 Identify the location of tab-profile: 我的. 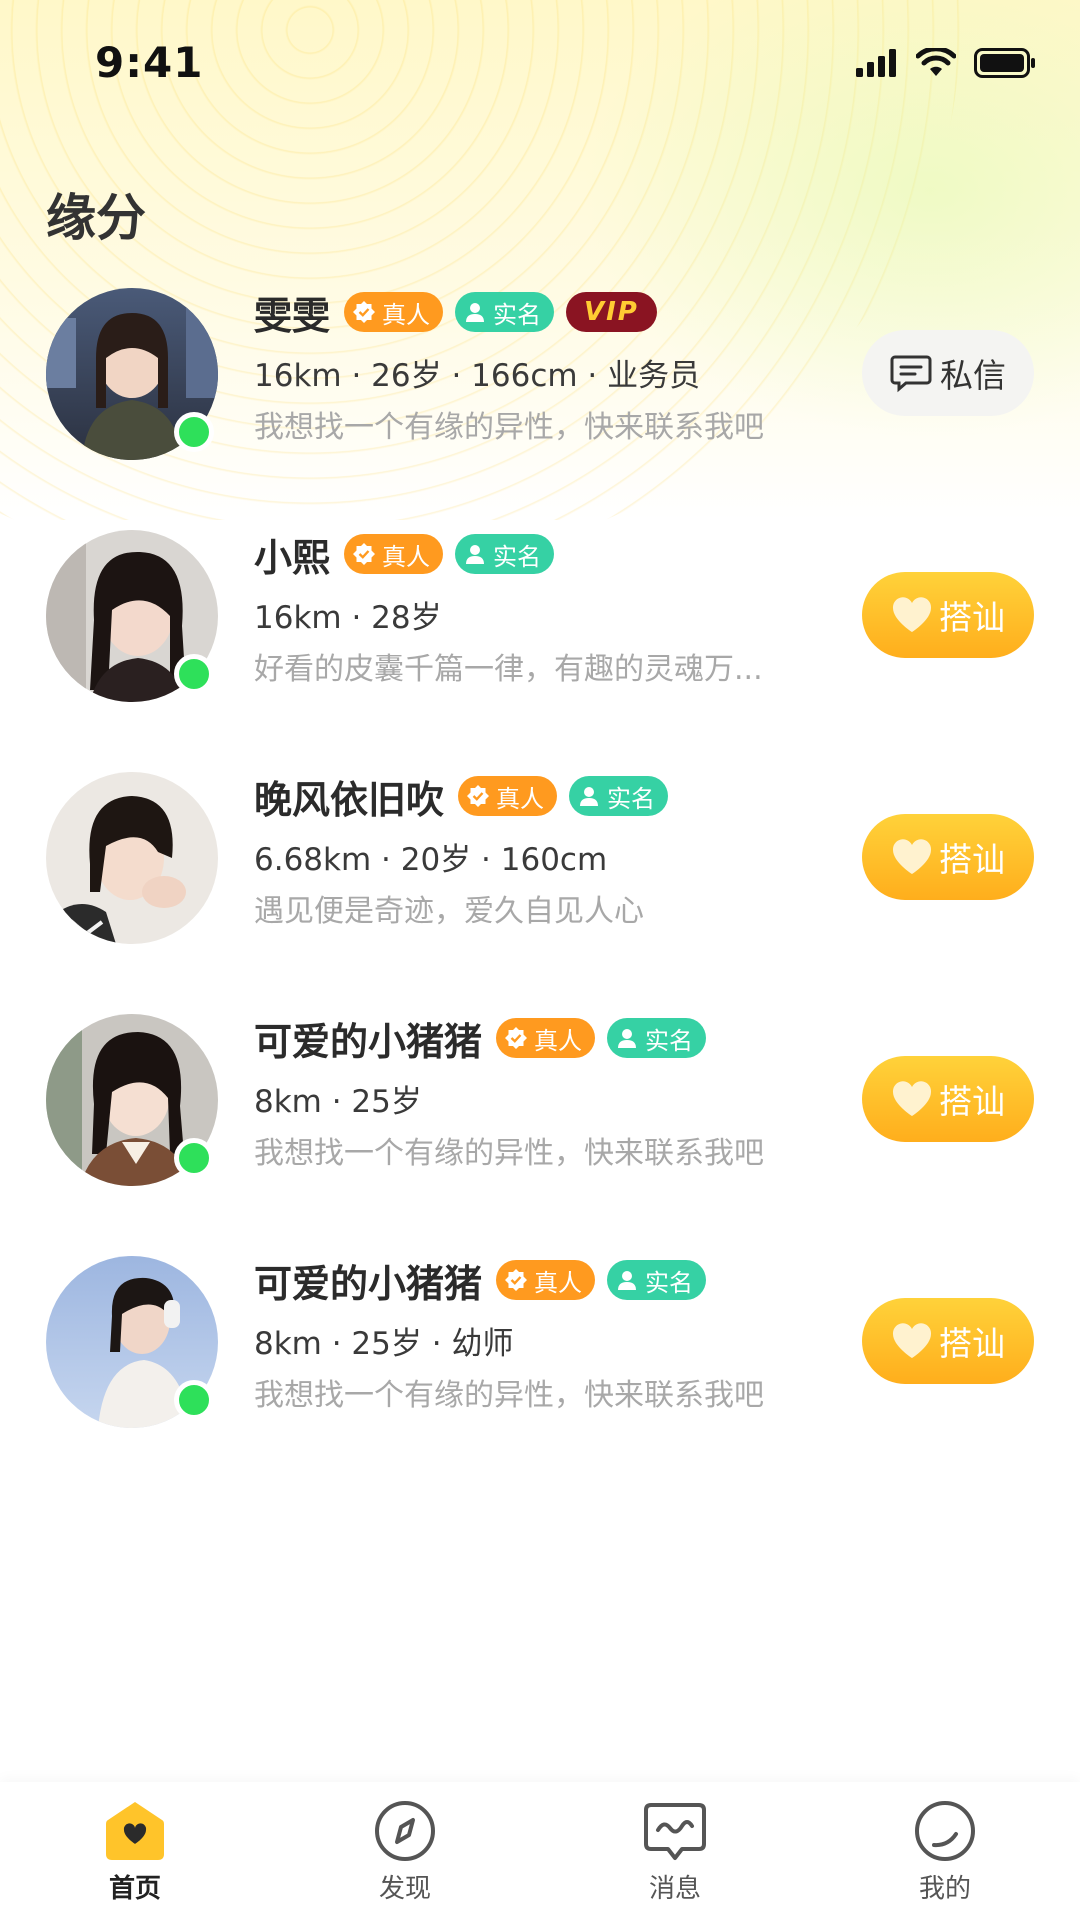
(945, 1851).